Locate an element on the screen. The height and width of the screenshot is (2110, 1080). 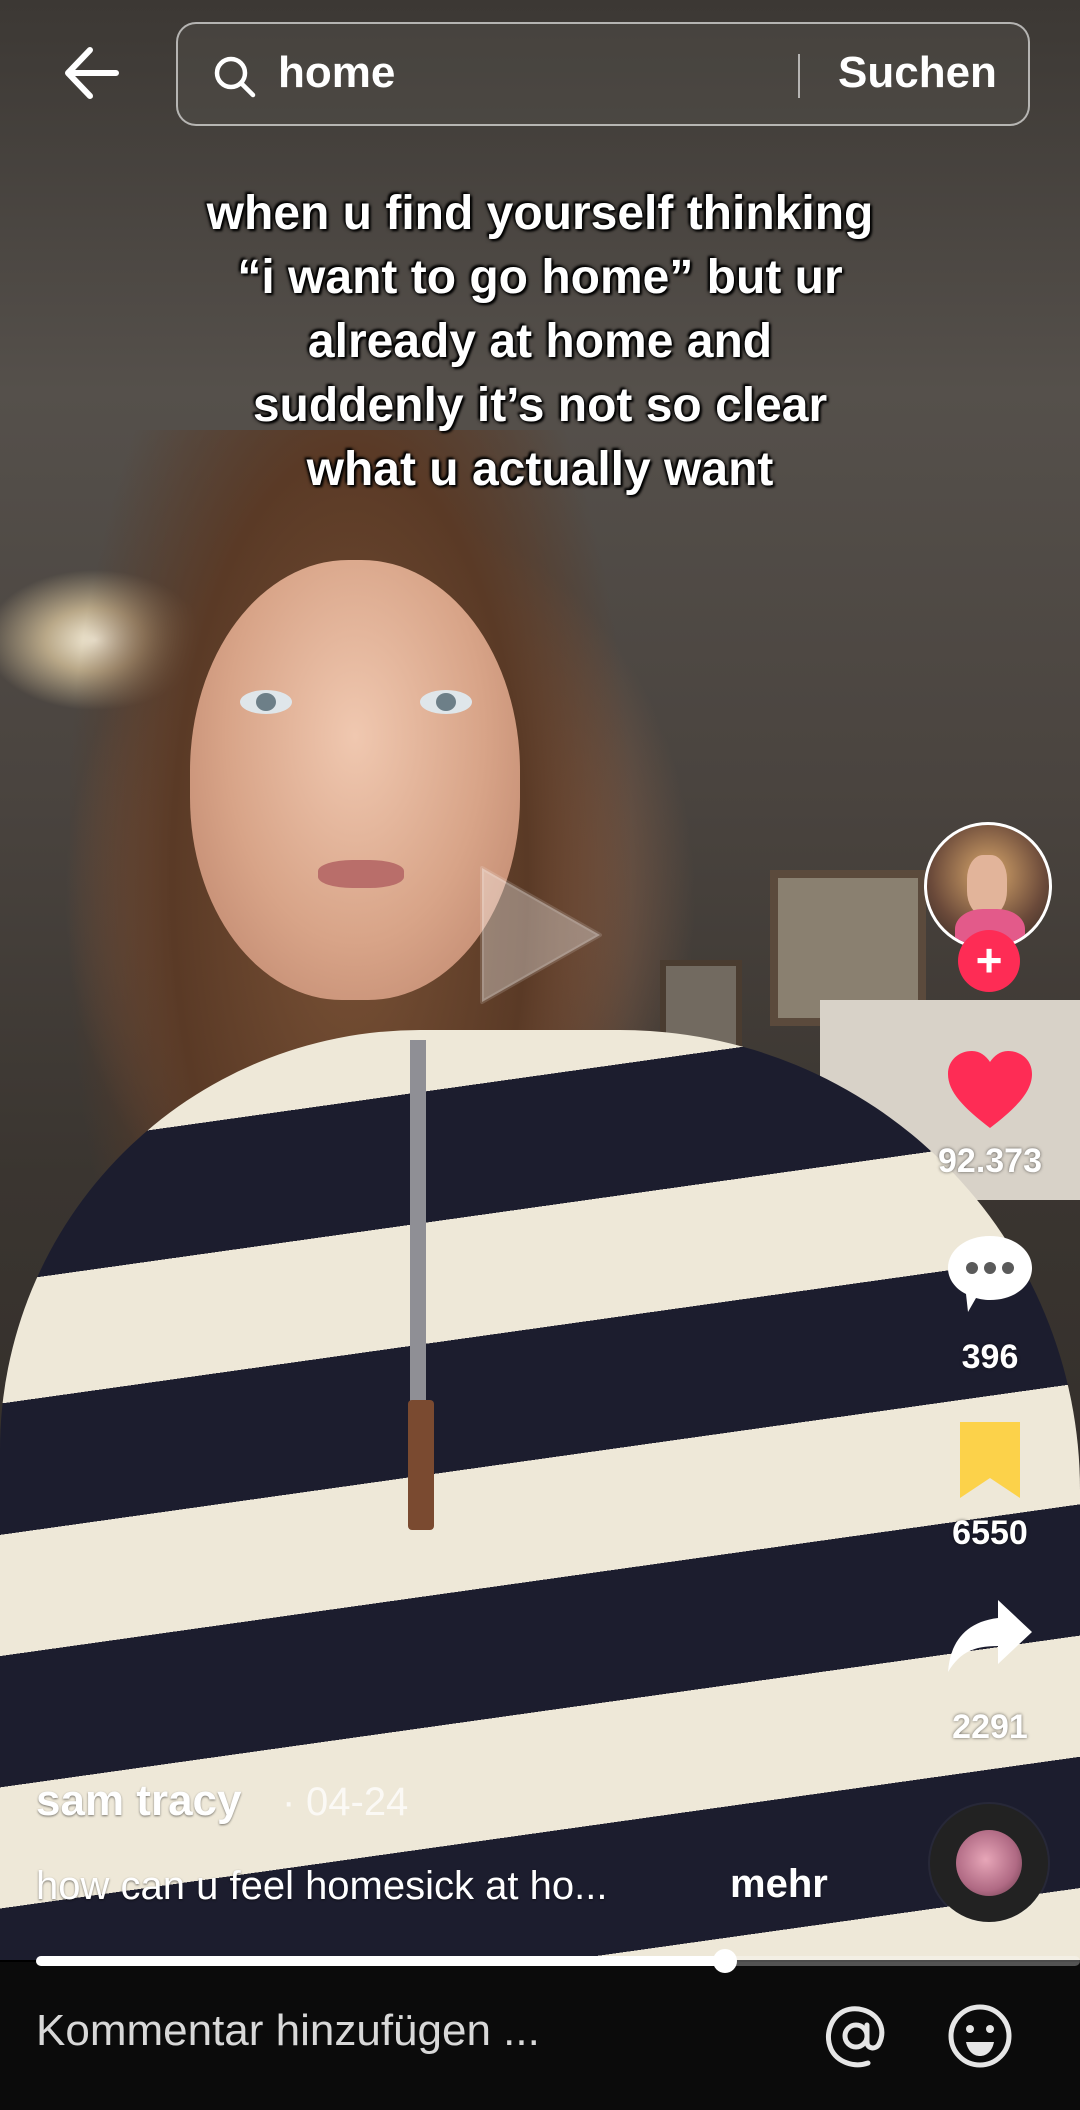
video-subject-lips is located at coordinates (361, 874).